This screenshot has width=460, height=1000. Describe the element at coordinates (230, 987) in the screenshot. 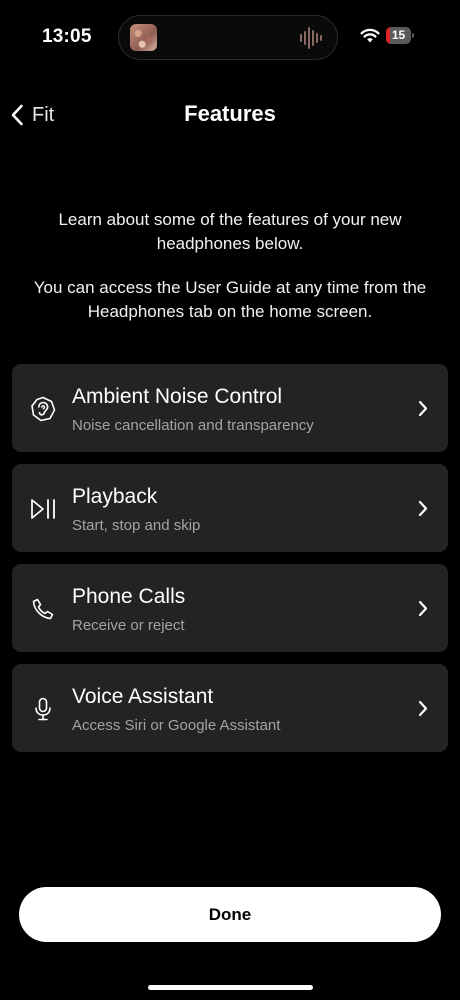

I see `home-indicator` at that location.